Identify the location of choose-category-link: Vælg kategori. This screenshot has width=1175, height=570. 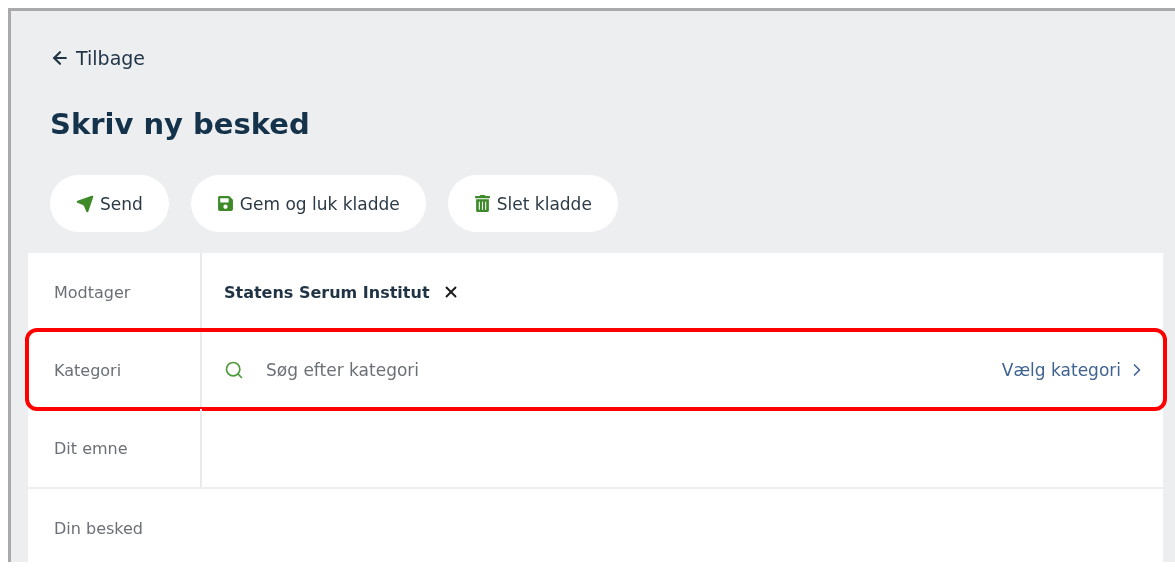
(1074, 370).